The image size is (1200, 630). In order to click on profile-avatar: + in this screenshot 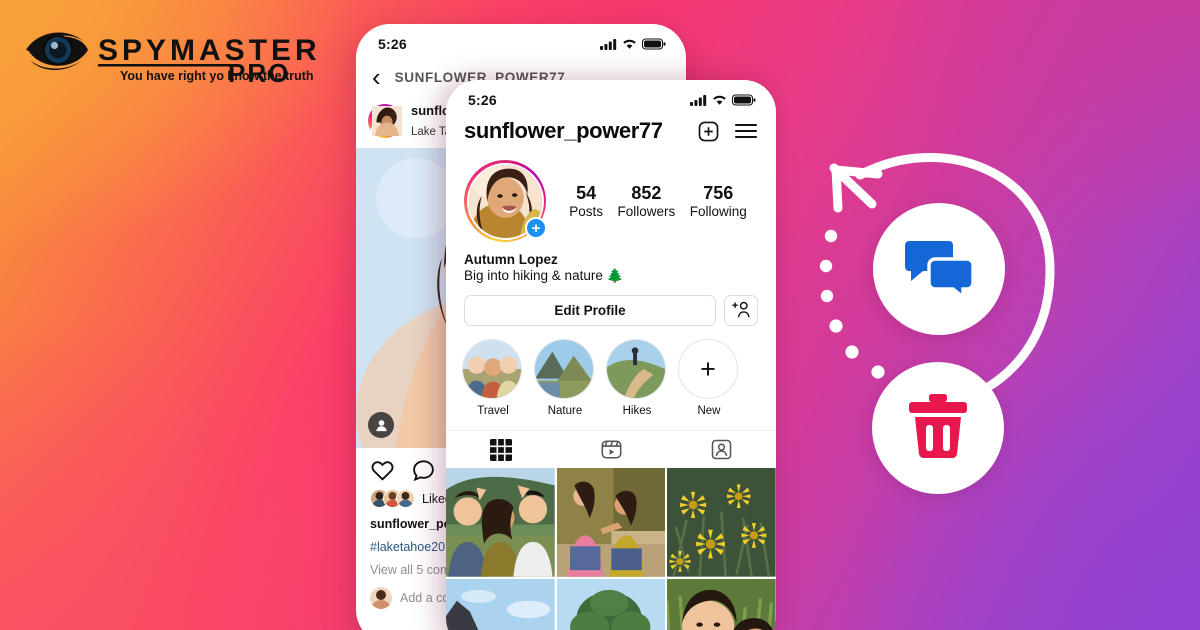, I will do `click(505, 201)`.